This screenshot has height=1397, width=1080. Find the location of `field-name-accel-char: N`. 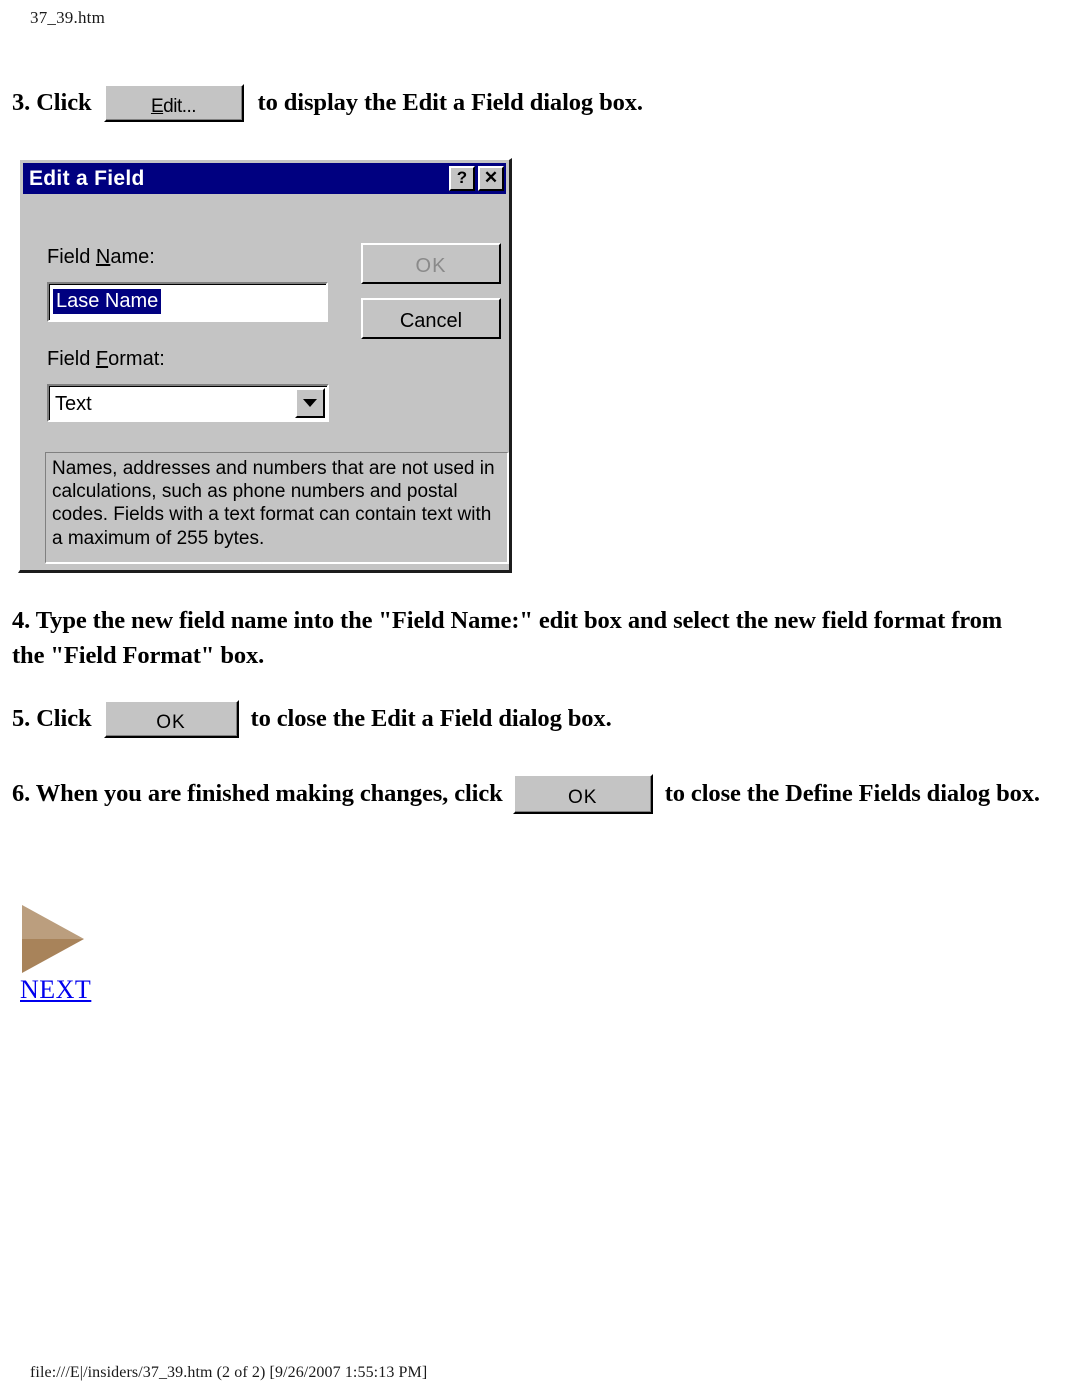

field-name-accel-char: N is located at coordinates (103, 257).